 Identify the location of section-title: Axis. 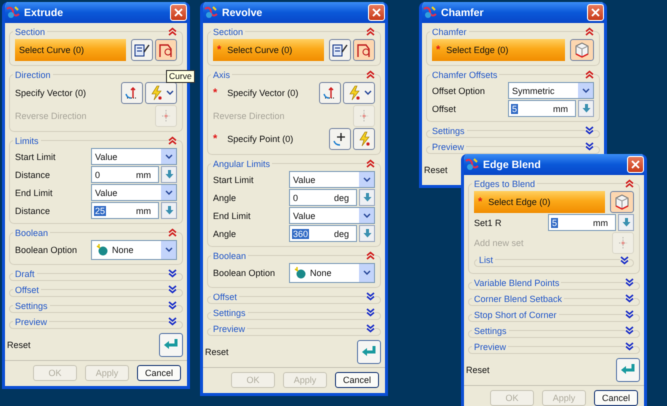
(221, 74).